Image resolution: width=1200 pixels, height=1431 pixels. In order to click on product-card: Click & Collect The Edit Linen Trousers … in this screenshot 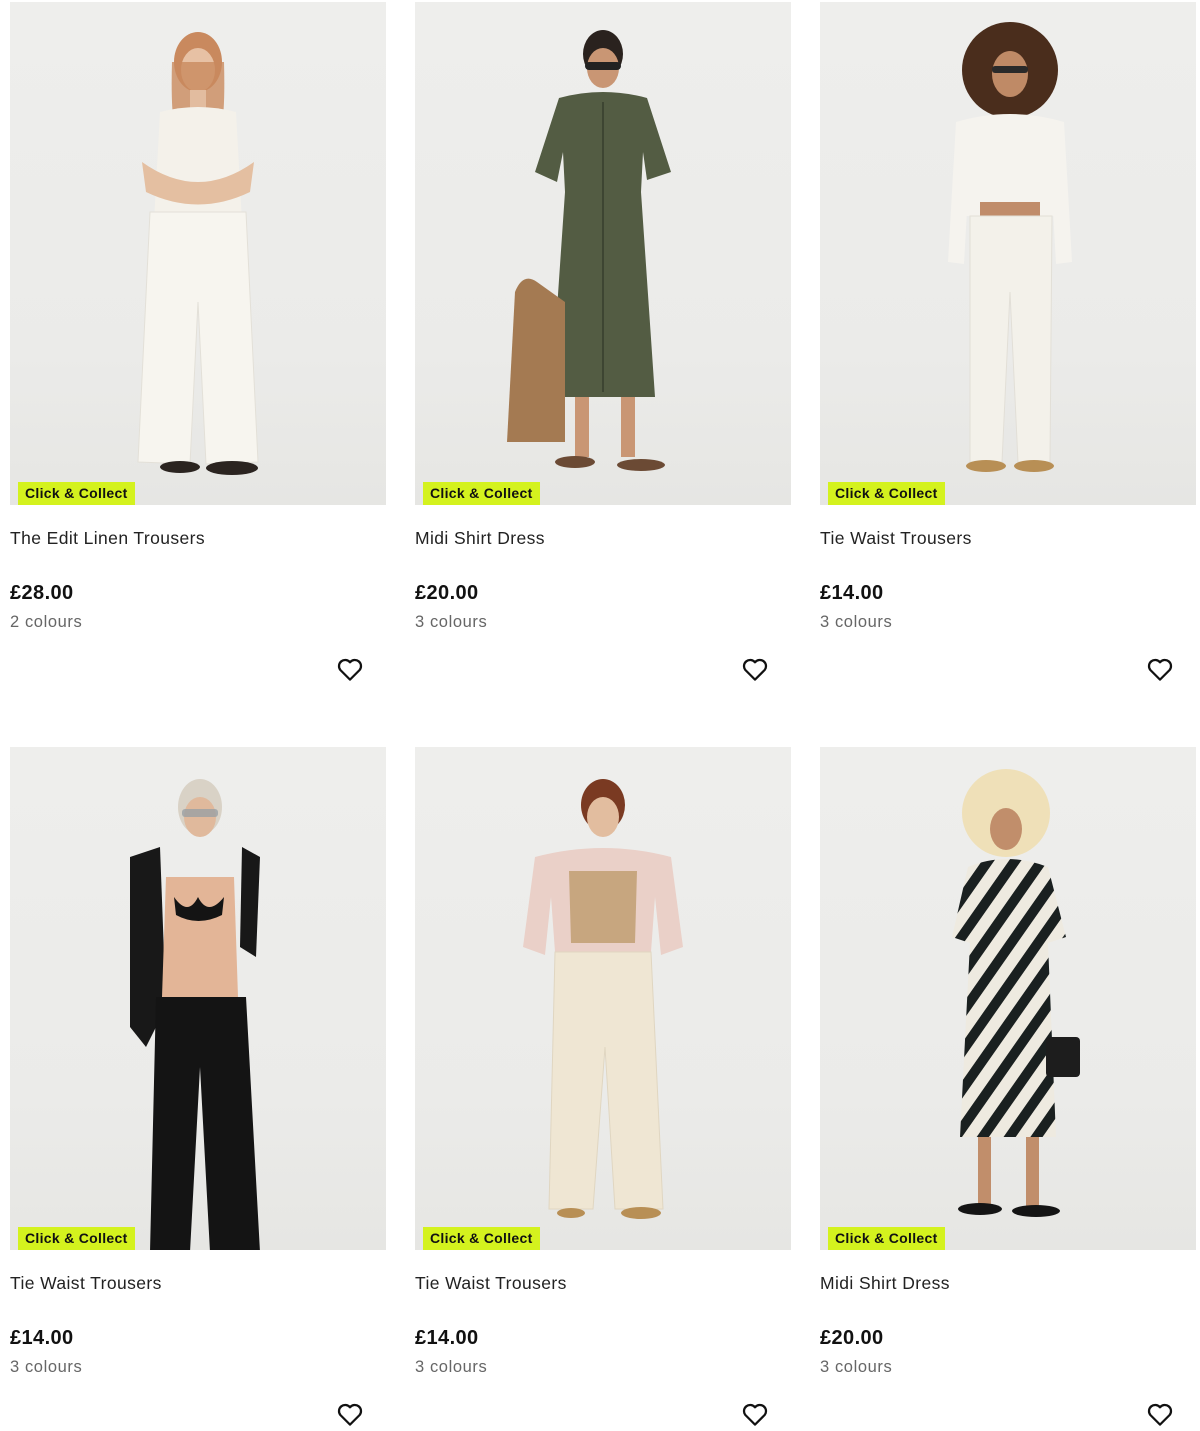, I will do `click(198, 341)`.